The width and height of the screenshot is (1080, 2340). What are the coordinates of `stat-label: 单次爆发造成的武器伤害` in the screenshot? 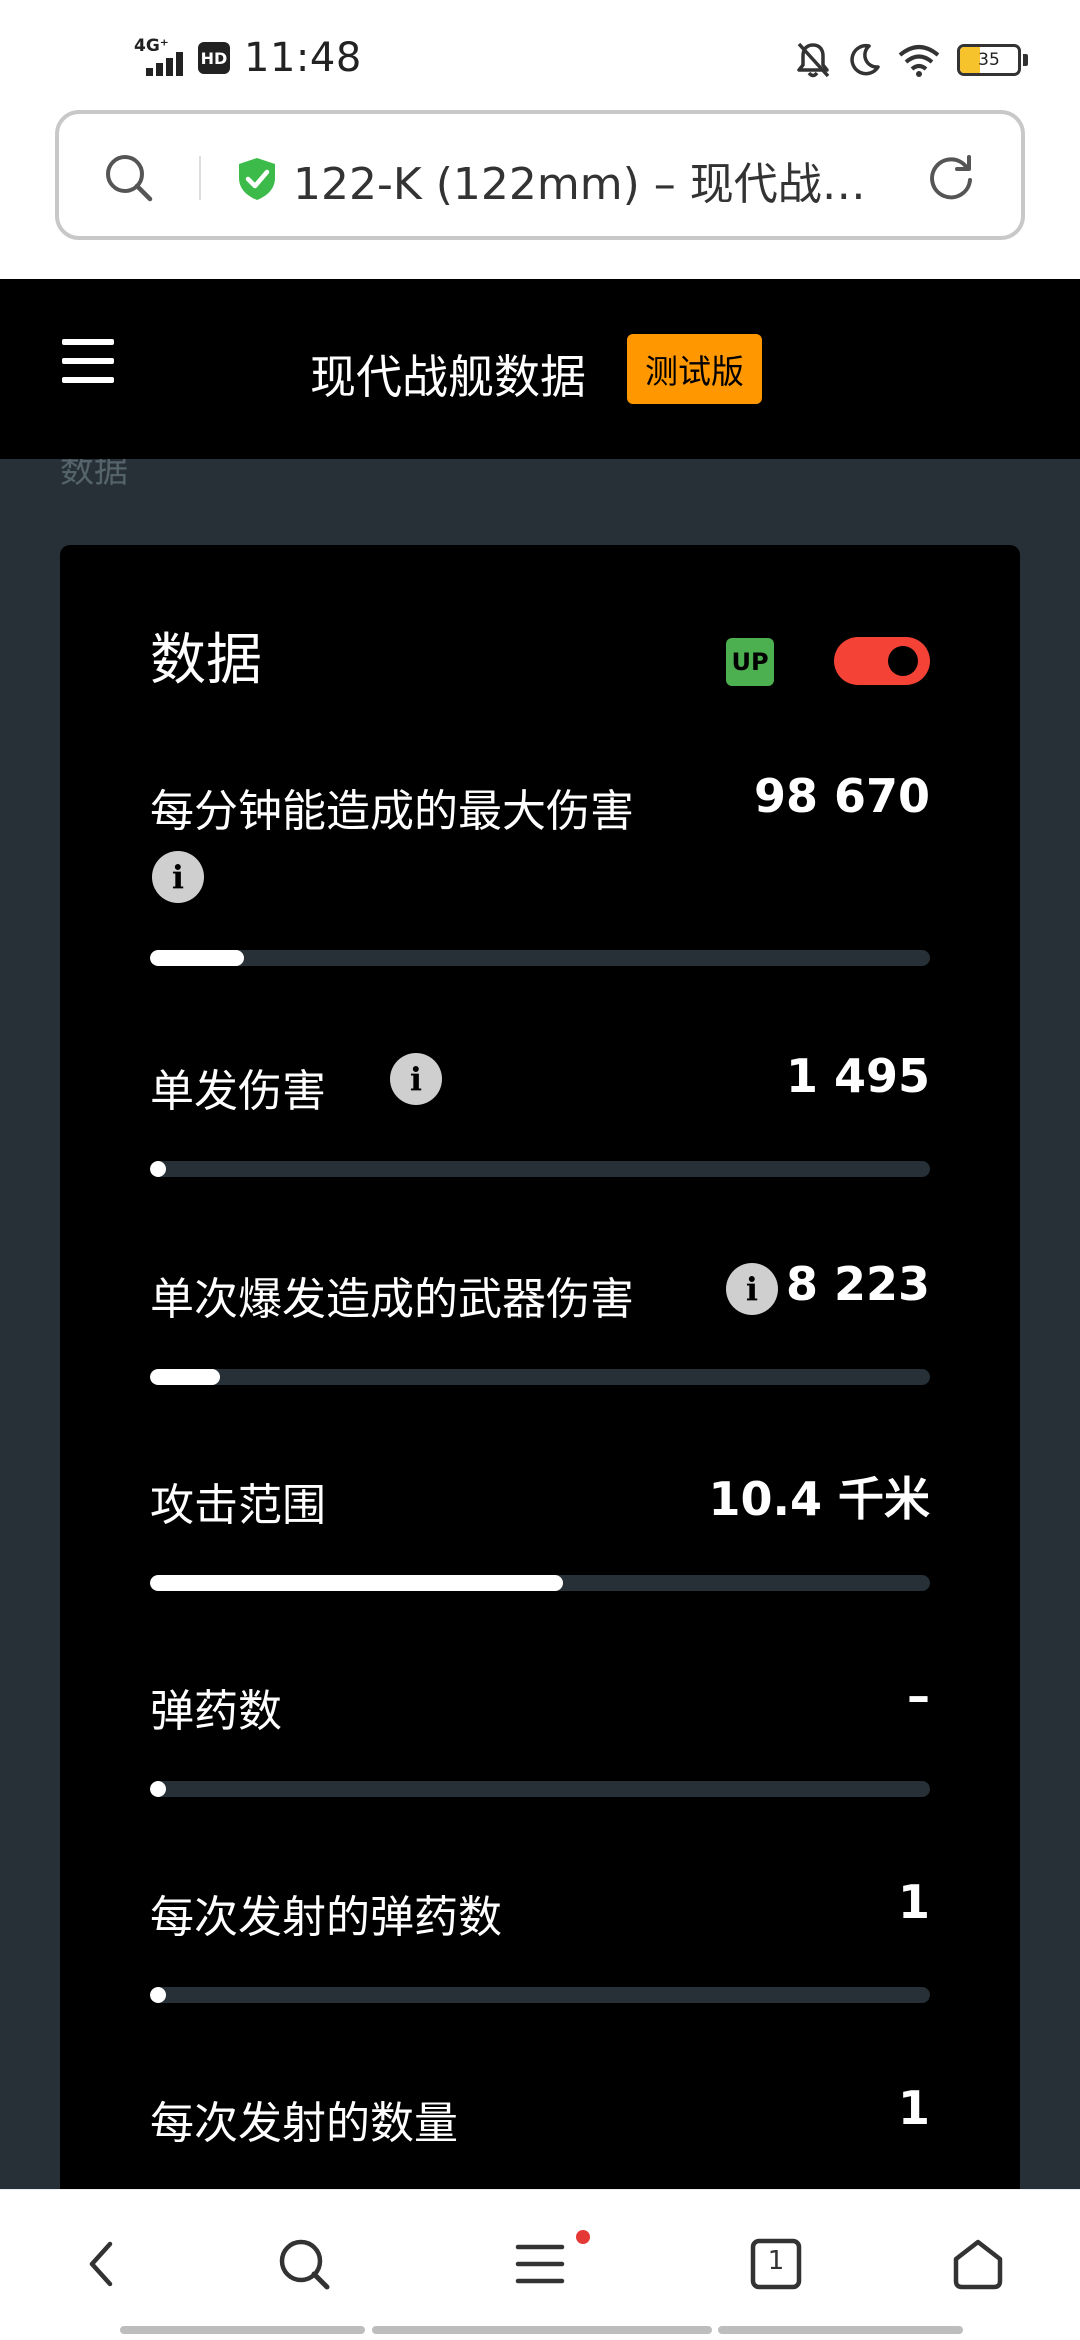 It's located at (392, 1299).